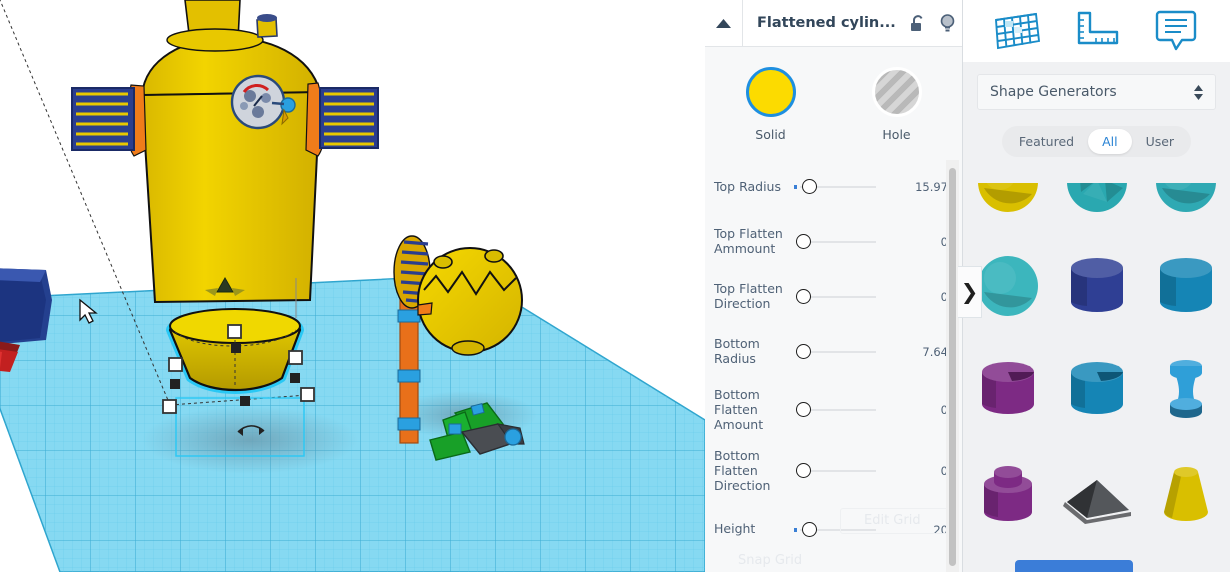 The width and height of the screenshot is (1230, 572). Describe the element at coordinates (896, 92) in the screenshot. I see `hole-swatch` at that location.